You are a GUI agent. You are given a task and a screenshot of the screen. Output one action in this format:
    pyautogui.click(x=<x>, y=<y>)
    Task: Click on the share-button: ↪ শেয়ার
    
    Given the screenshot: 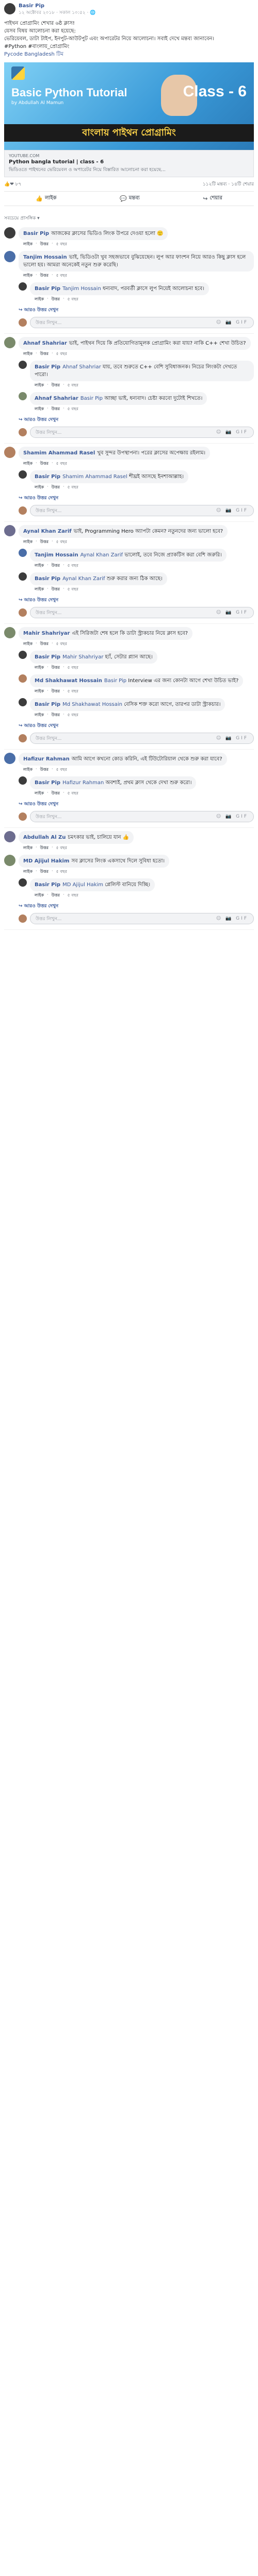 What is the action you would take?
    pyautogui.click(x=212, y=199)
    